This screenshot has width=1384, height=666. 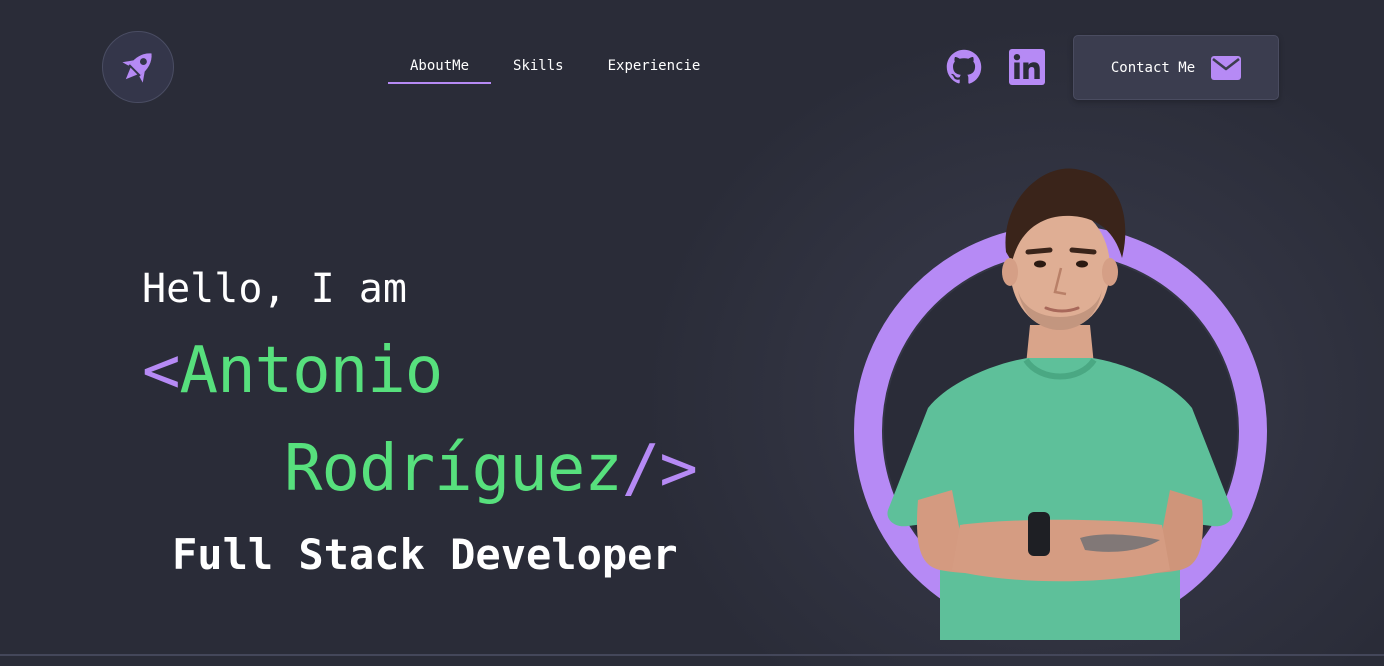 I want to click on logo-button, so click(x=138, y=67).